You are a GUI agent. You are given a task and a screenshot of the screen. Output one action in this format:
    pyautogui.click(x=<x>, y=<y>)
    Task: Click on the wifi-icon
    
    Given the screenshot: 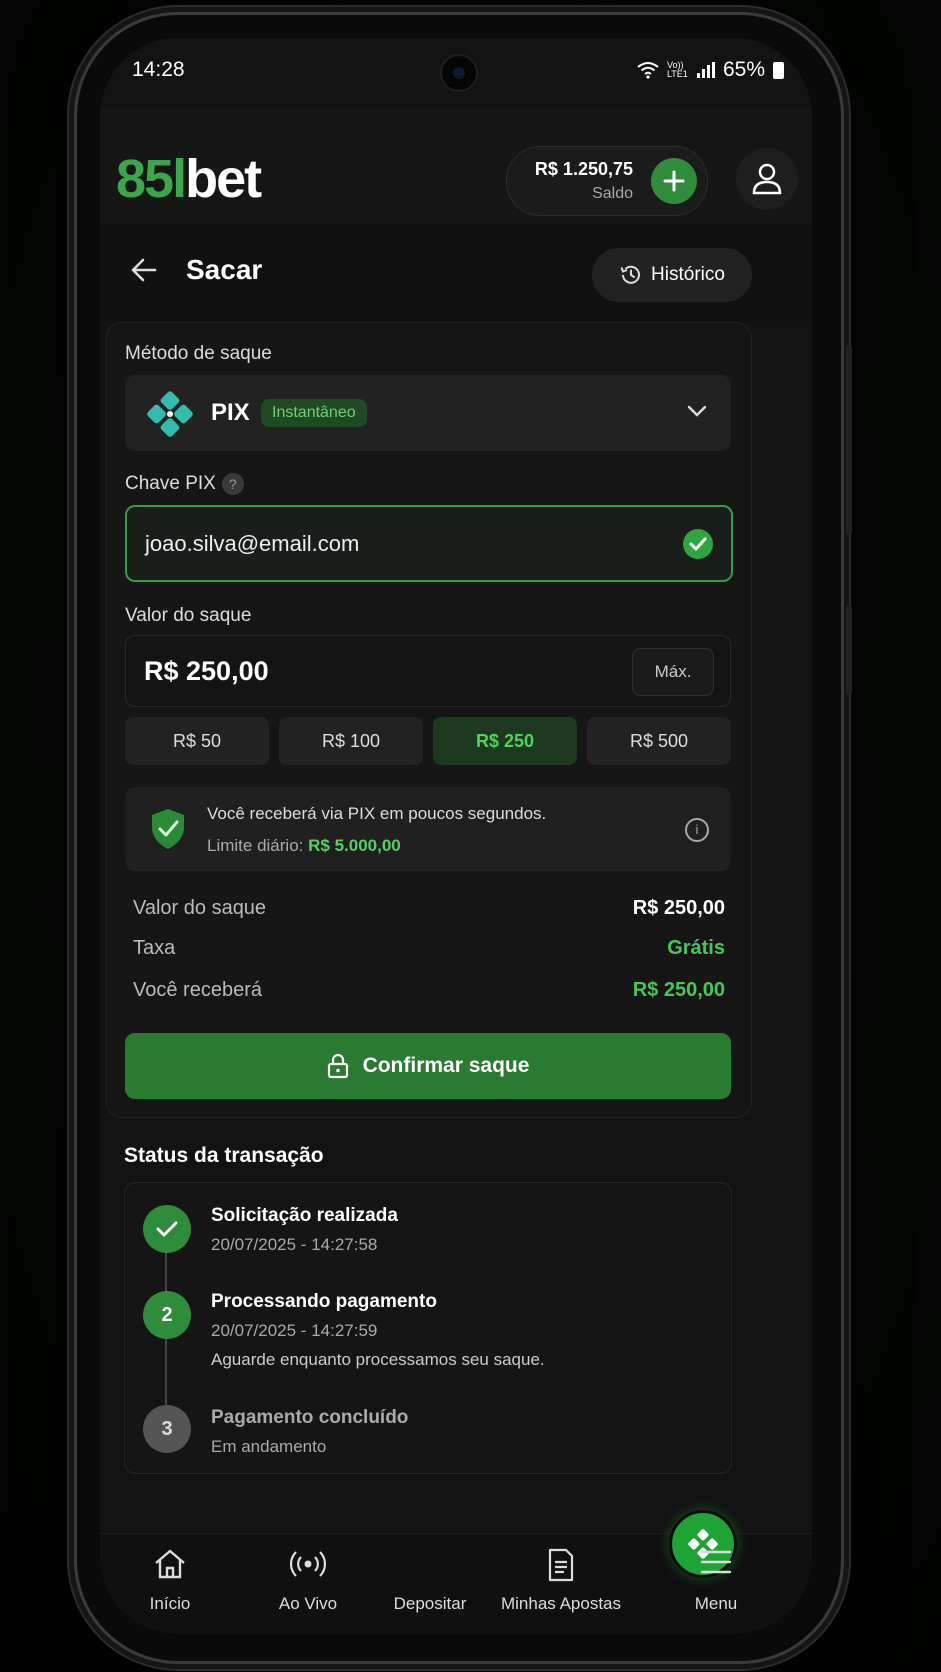 What is the action you would take?
    pyautogui.click(x=648, y=70)
    